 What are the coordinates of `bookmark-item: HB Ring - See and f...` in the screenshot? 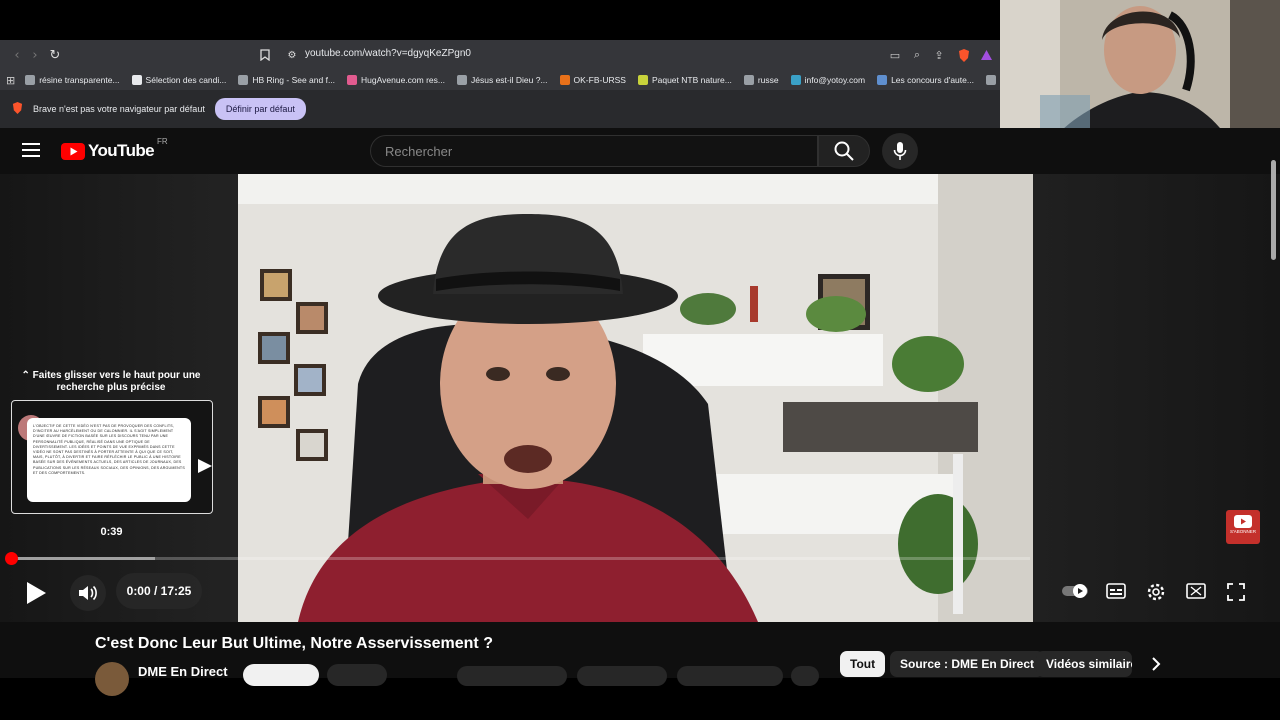 It's located at (286, 80).